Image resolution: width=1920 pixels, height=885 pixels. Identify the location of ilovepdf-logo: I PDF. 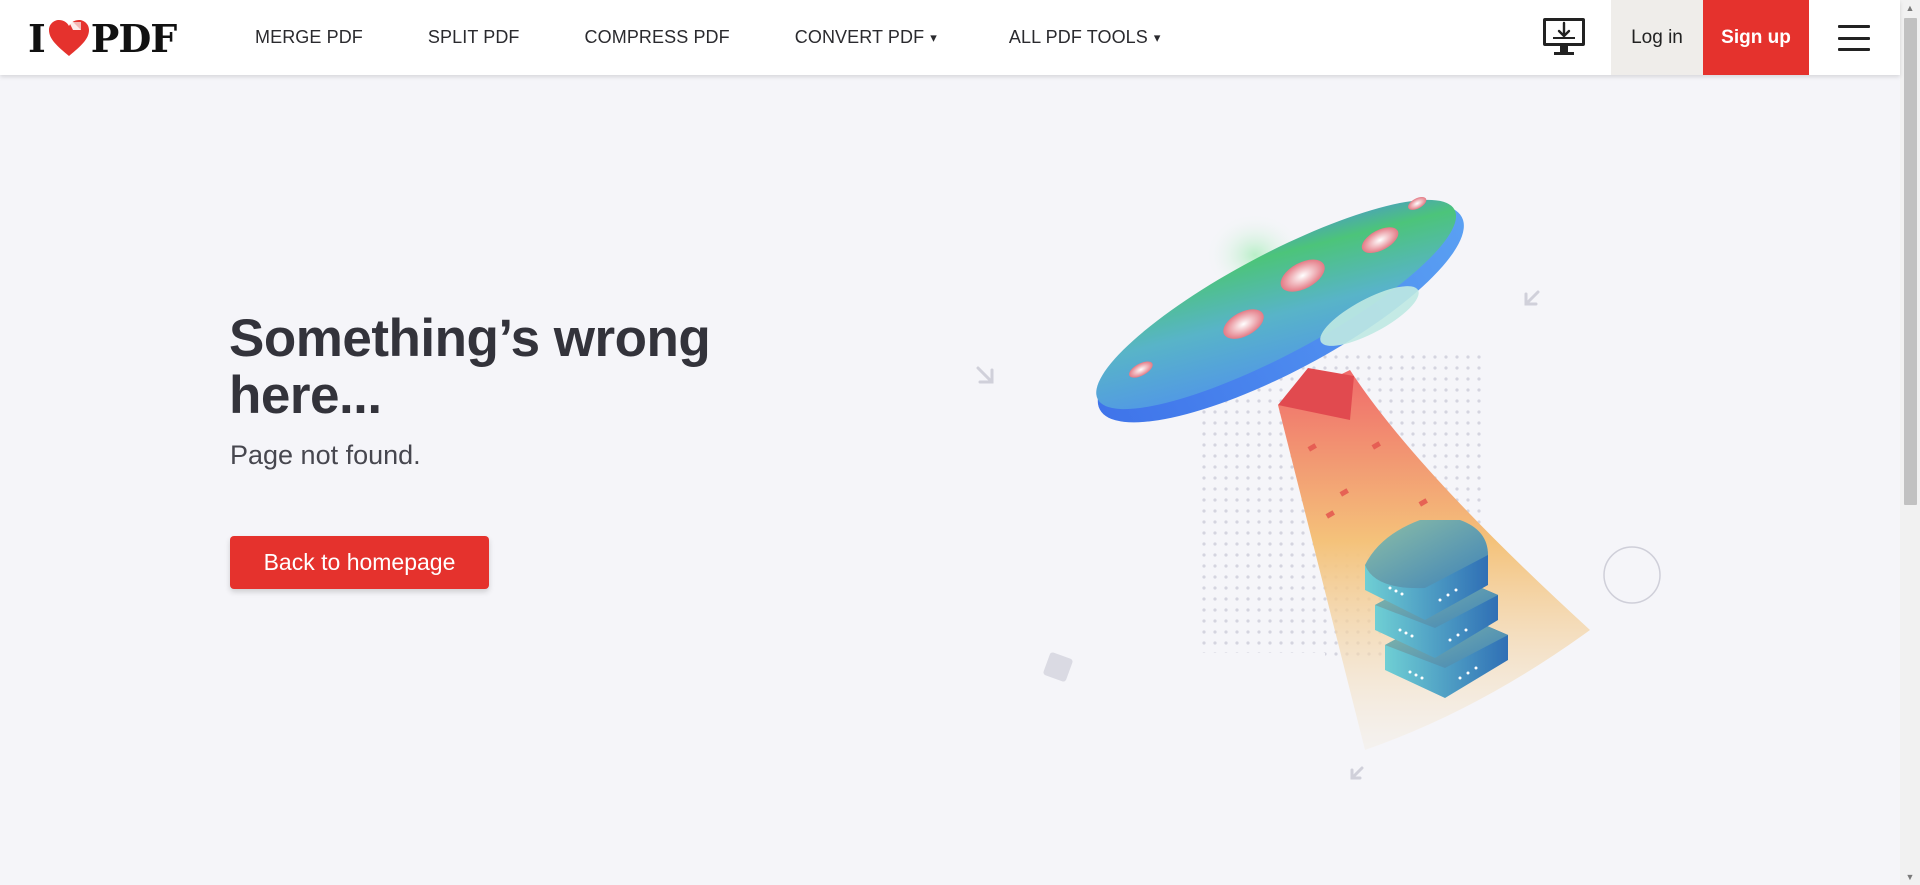
(103, 38).